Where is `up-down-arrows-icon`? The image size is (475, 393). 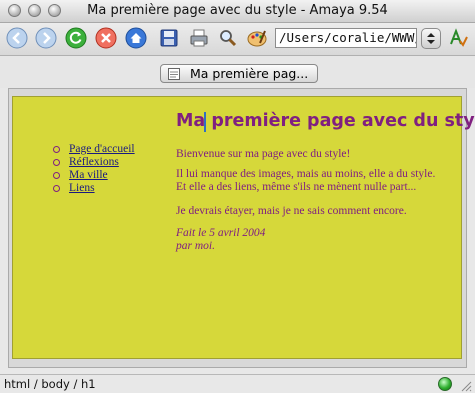
up-down-arrows-icon is located at coordinates (431, 38).